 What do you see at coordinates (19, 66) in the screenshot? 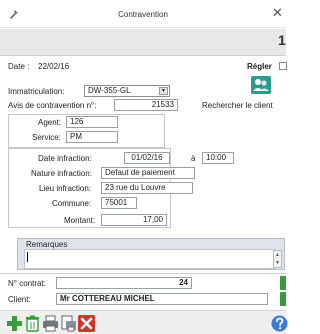
I see `date-label: Date :` at bounding box center [19, 66].